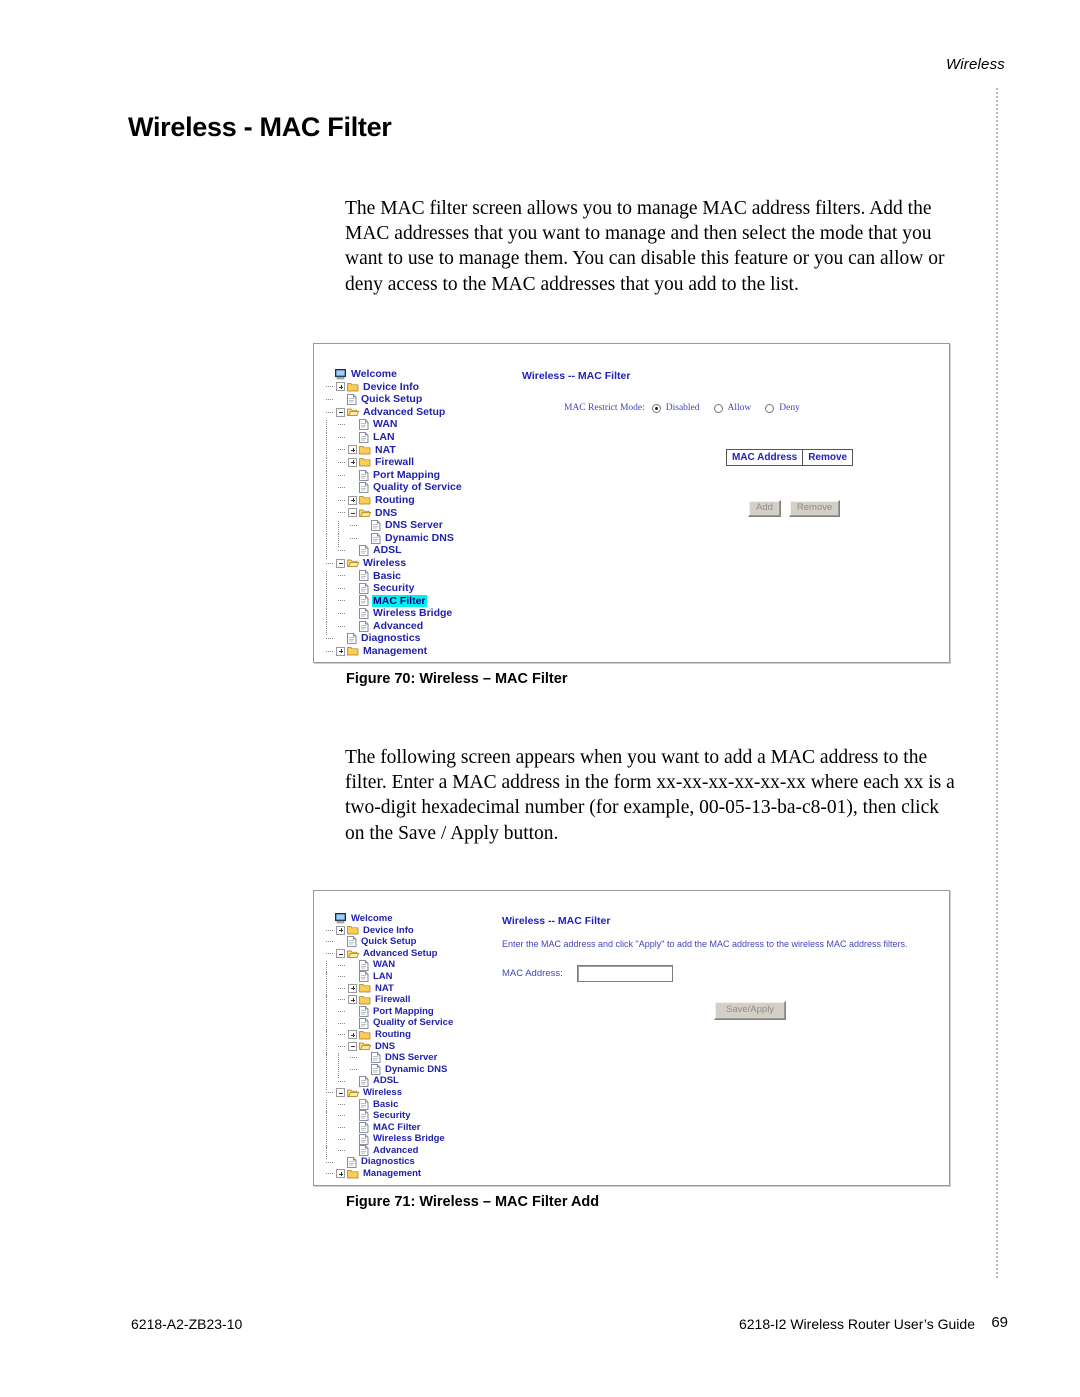 Image resolution: width=1080 pixels, height=1397 pixels. What do you see at coordinates (624, 973) in the screenshot?
I see `mac-address-input` at bounding box center [624, 973].